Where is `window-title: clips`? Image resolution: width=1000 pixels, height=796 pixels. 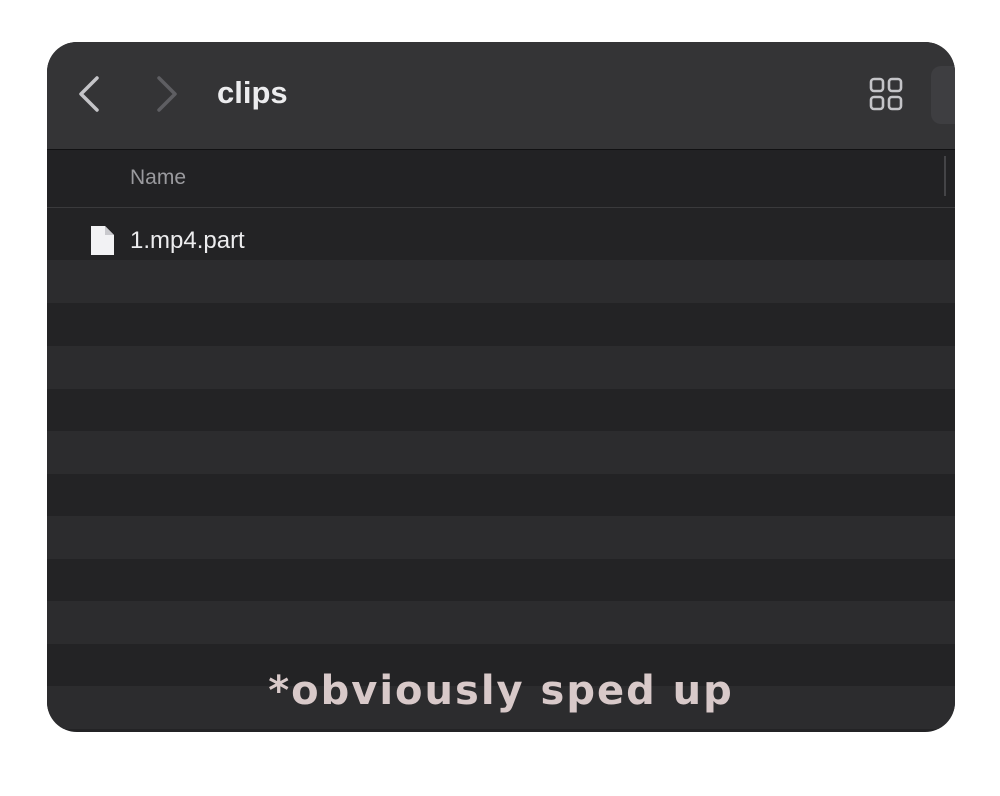
window-title: clips is located at coordinates (252, 92).